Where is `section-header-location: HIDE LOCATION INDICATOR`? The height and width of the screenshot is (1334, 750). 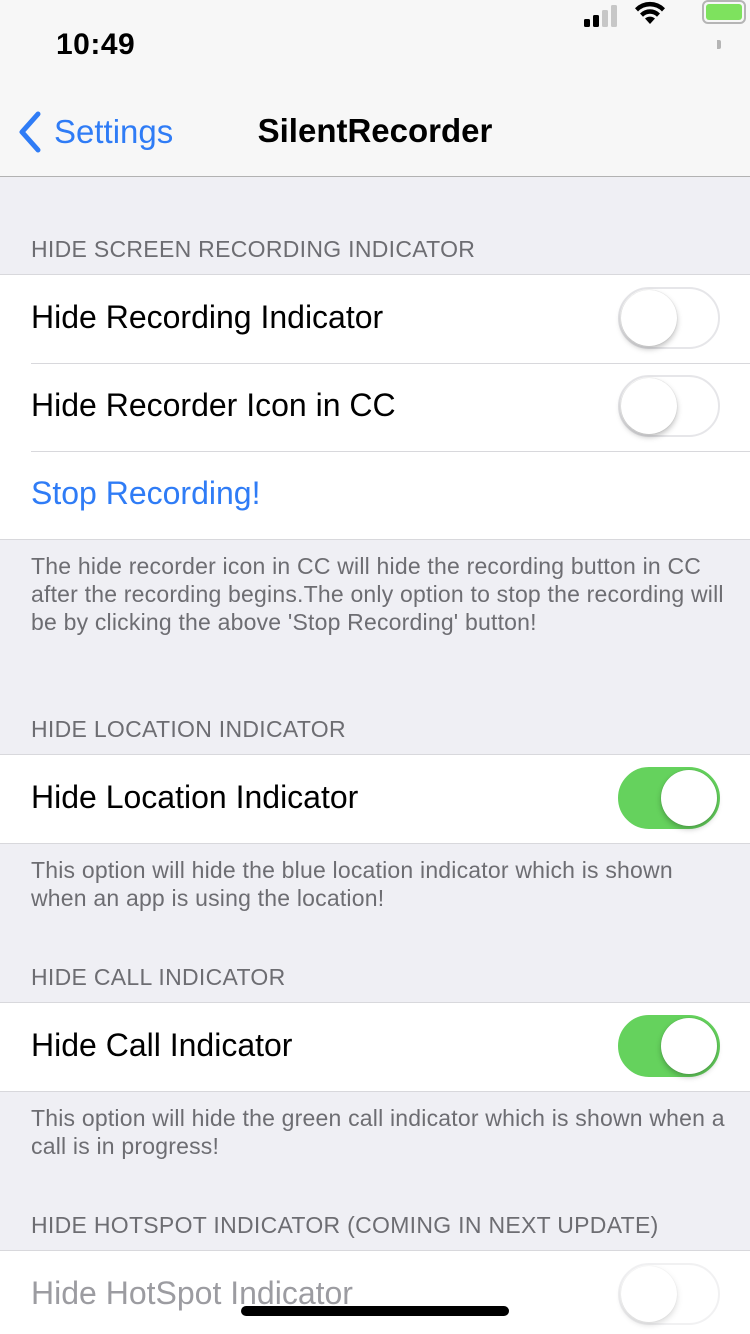
section-header-location: HIDE LOCATION INDICATOR is located at coordinates (188, 729).